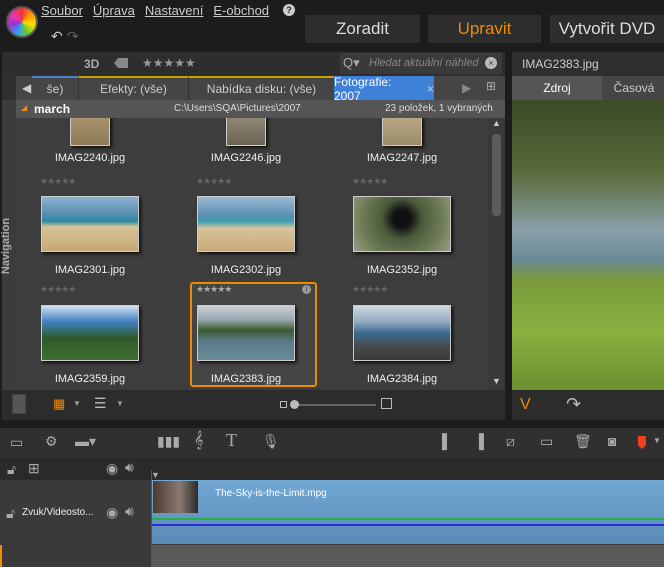 The width and height of the screenshot is (664, 567). Describe the element at coordinates (169, 63) in the screenshot. I see `rating-filter: ★★★★★` at that location.